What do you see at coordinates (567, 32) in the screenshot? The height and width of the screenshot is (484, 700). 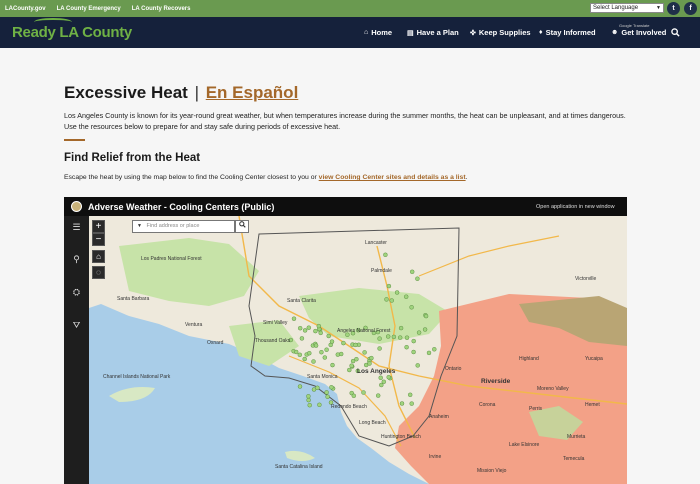 I see `nav-item-stay-informed: ♦ Stay Informed` at bounding box center [567, 32].